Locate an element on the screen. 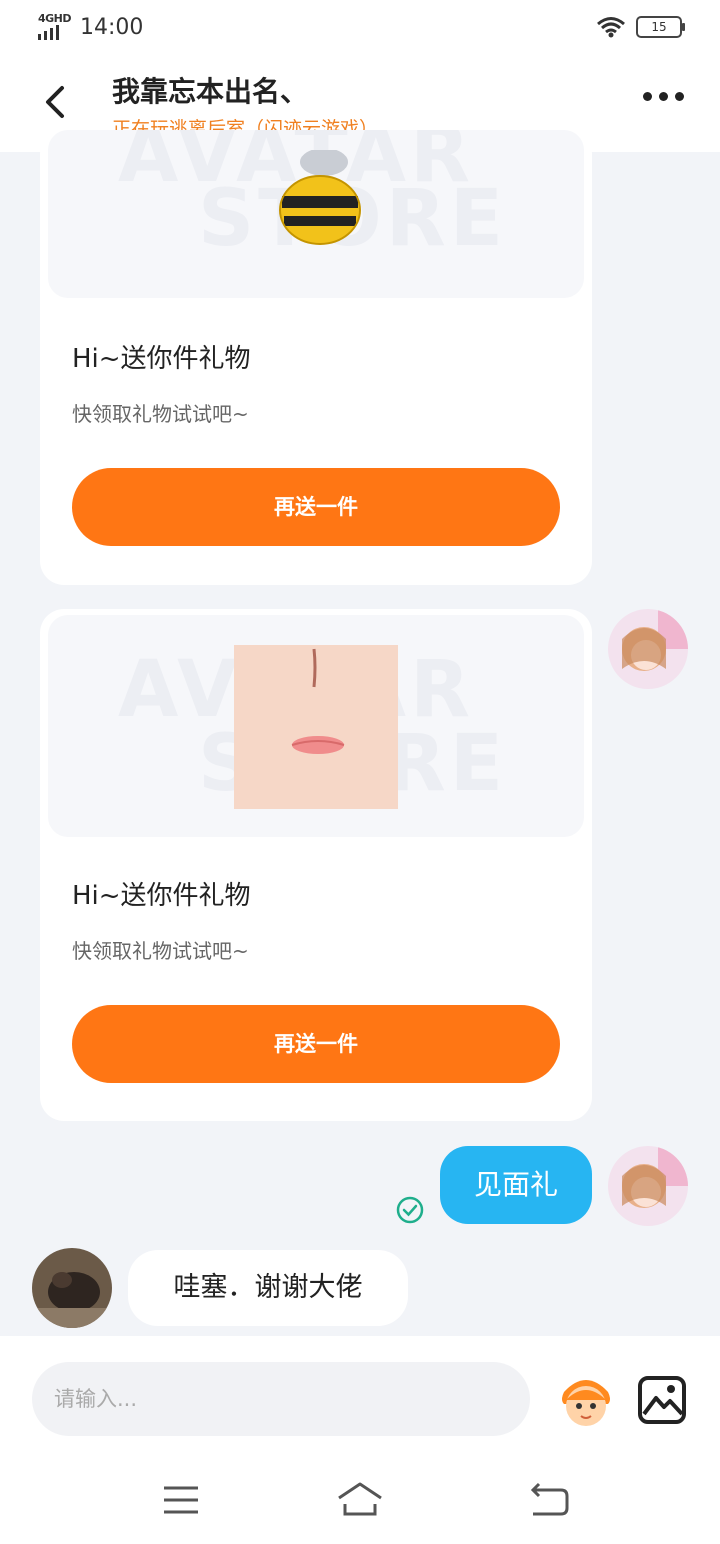  received-message-bubble: 哇塞．谢谢大佬 is located at coordinates (268, 1288).